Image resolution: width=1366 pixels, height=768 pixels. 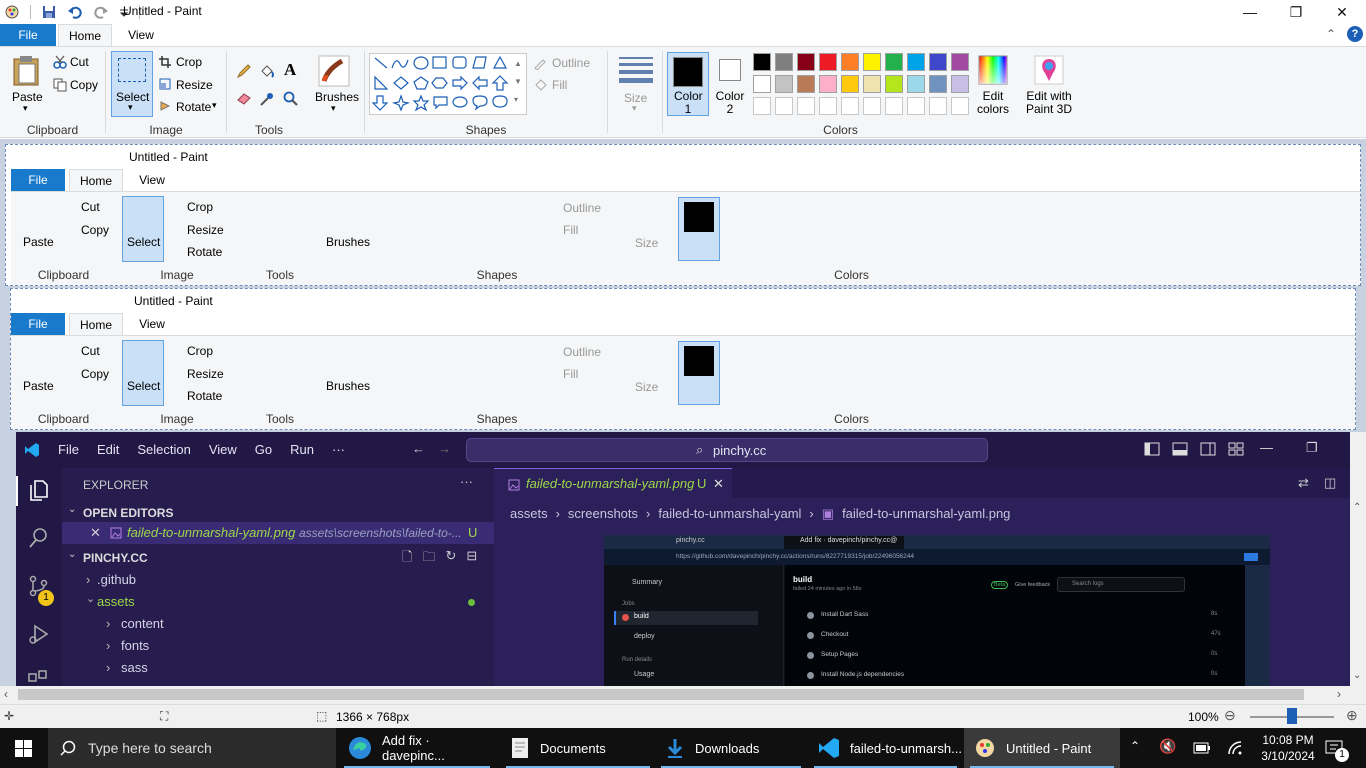 I want to click on breadcrumb-file: failed-to-unmarshal-yaml.png, so click(x=926, y=514).